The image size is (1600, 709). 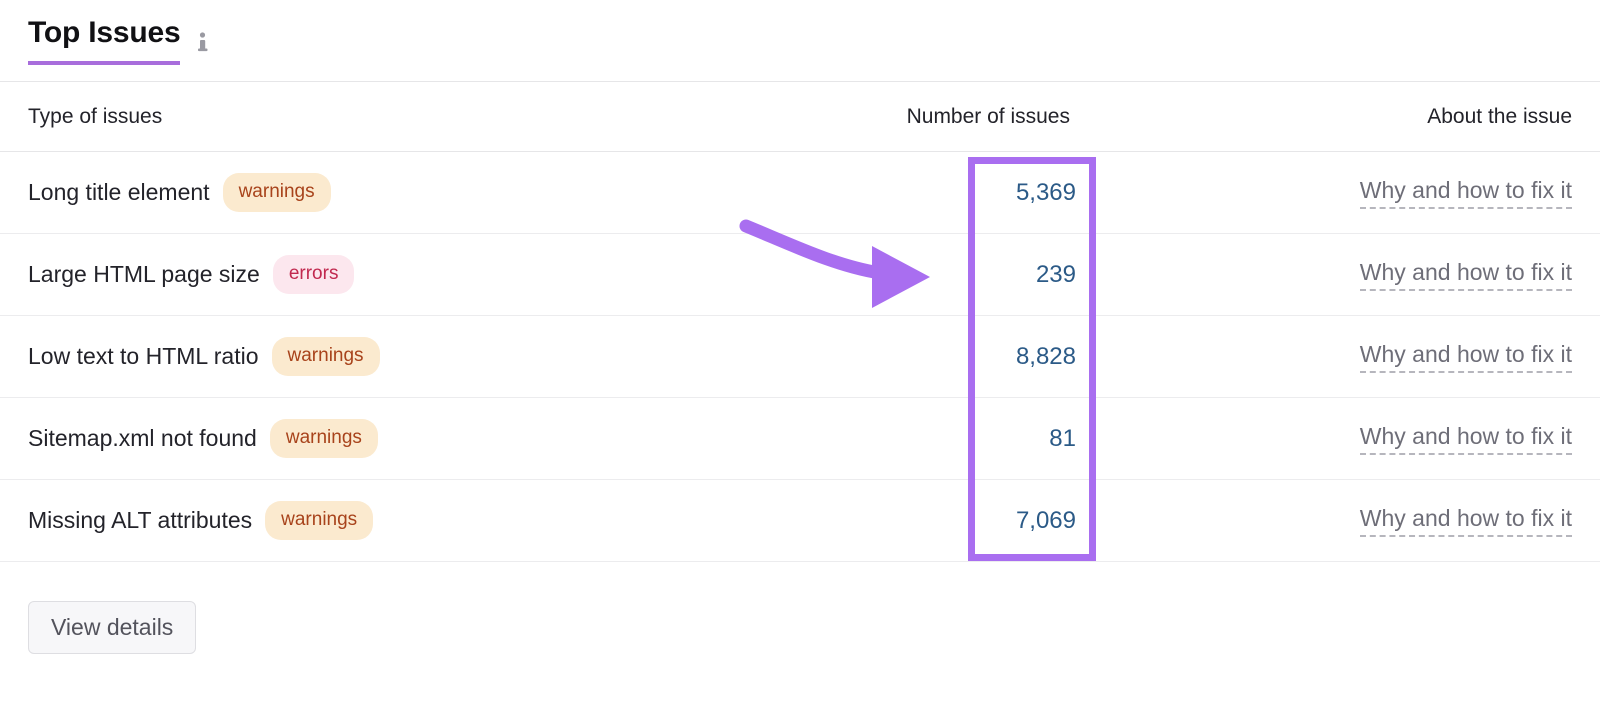 I want to click on issue-type-cell: Low text to HTML ratio warnings, so click(x=204, y=356).